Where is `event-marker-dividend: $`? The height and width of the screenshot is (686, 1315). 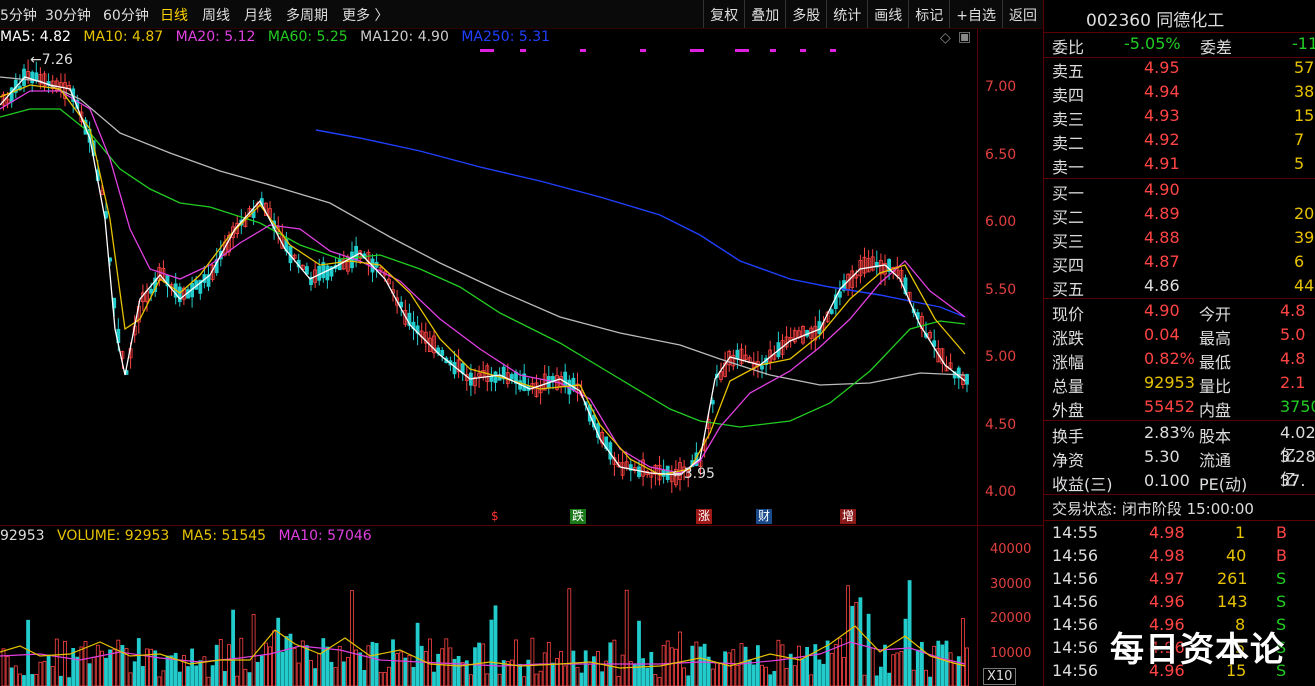
event-marker-dividend: $ is located at coordinates (495, 516).